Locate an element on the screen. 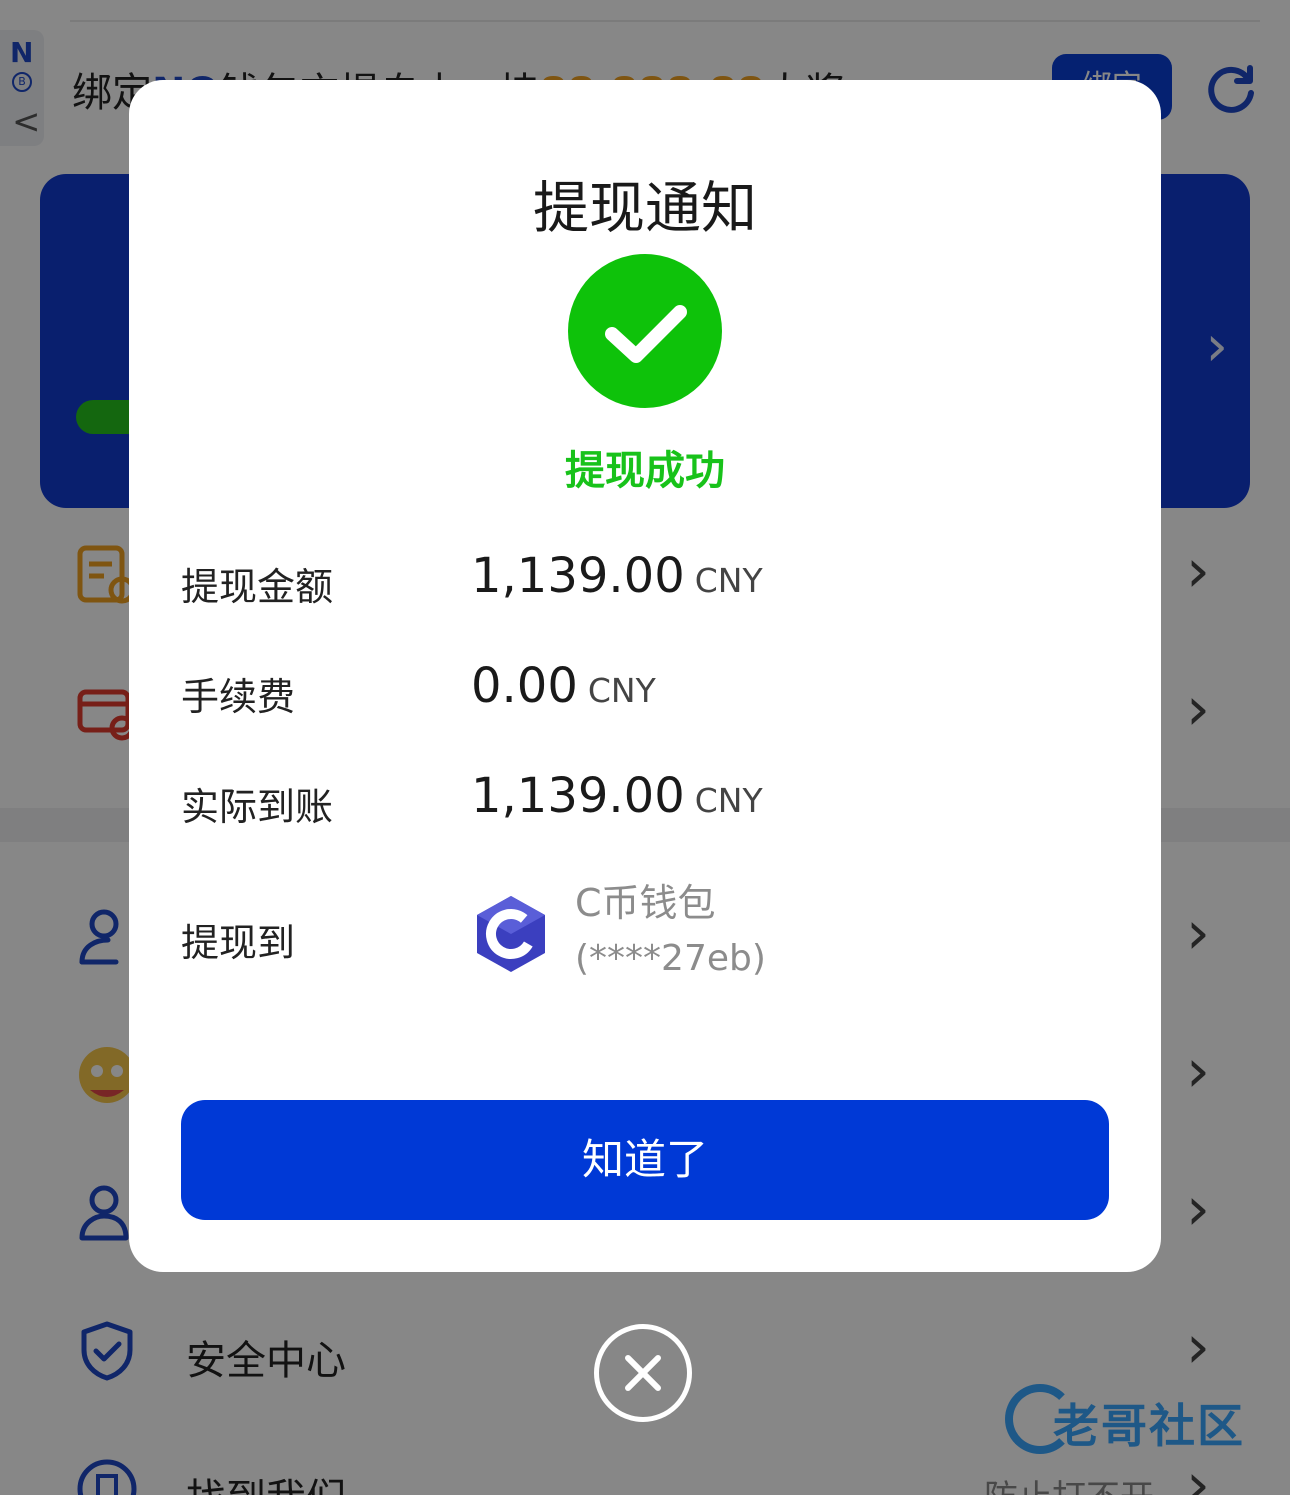 Image resolution: width=1290 pixels, height=1495 pixels. amount-unit: CNY is located at coordinates (728, 580).